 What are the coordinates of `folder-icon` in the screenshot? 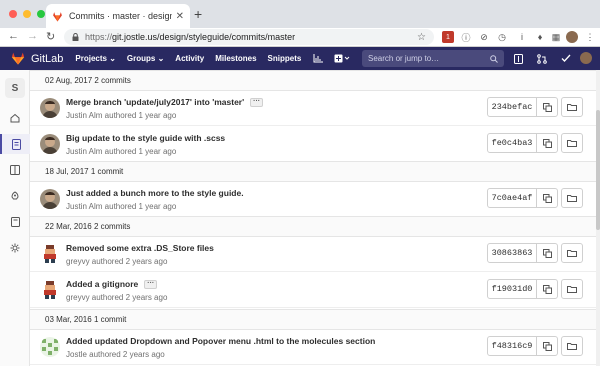 It's located at (572, 253).